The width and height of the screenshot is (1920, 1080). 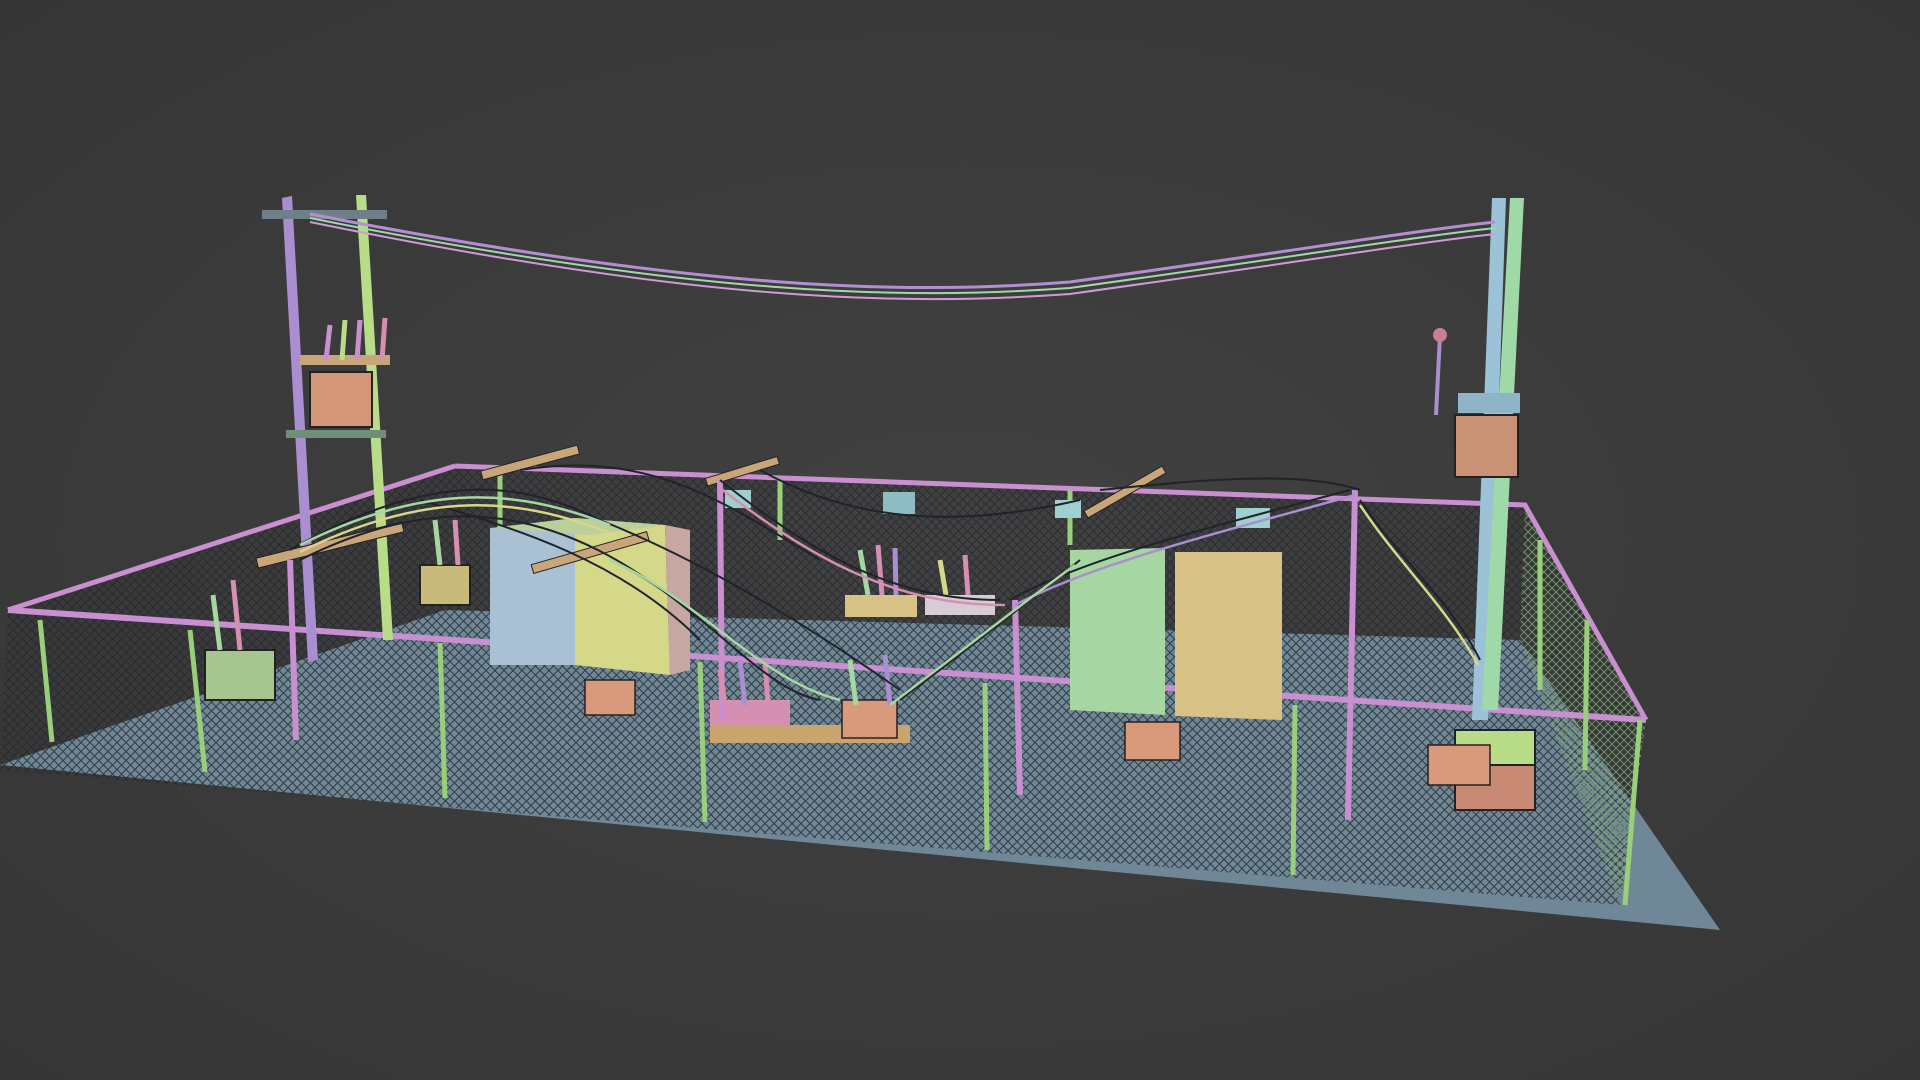 I want to click on left-cabinets, so click(x=590, y=596).